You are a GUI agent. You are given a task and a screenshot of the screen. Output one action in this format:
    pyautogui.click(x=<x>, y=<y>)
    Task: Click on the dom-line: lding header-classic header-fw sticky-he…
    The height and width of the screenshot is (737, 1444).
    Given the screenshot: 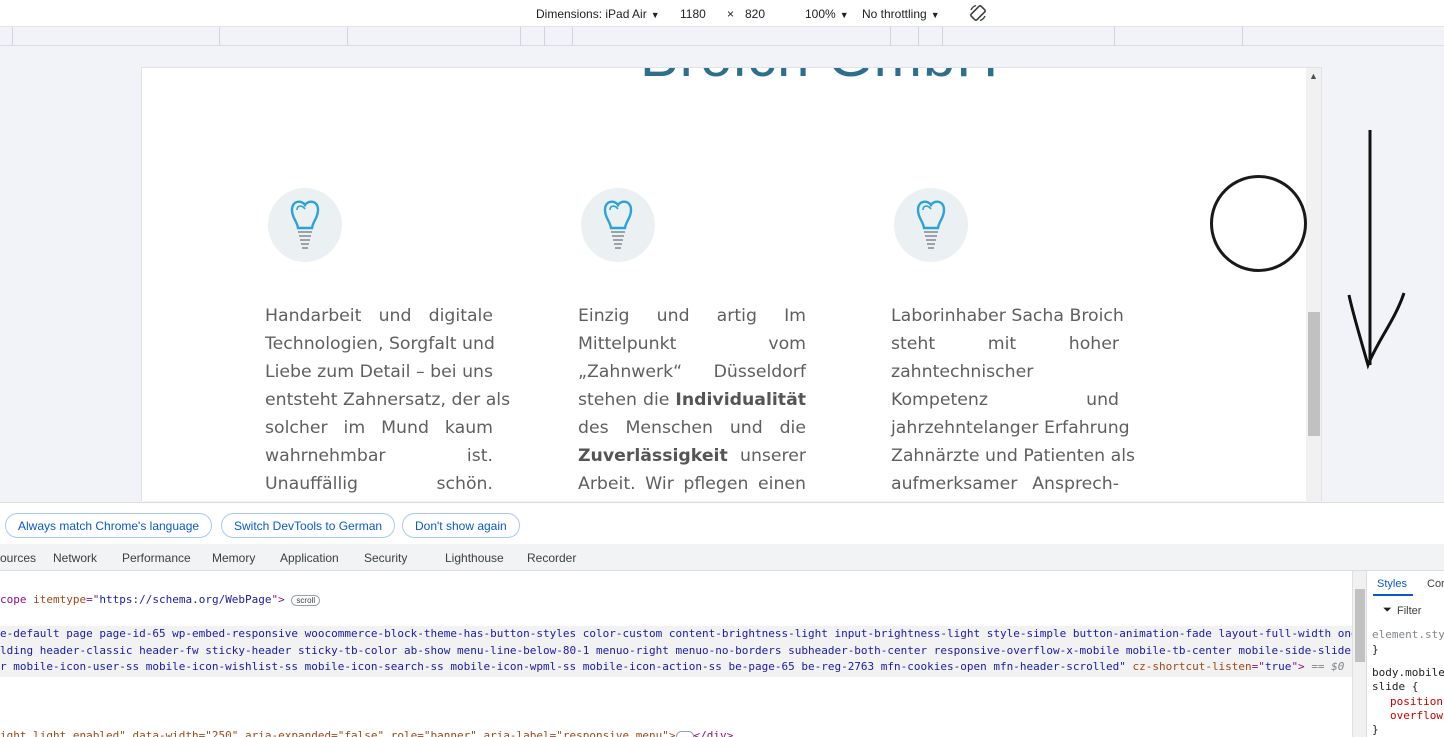 What is the action you would take?
    pyautogui.click(x=675, y=650)
    